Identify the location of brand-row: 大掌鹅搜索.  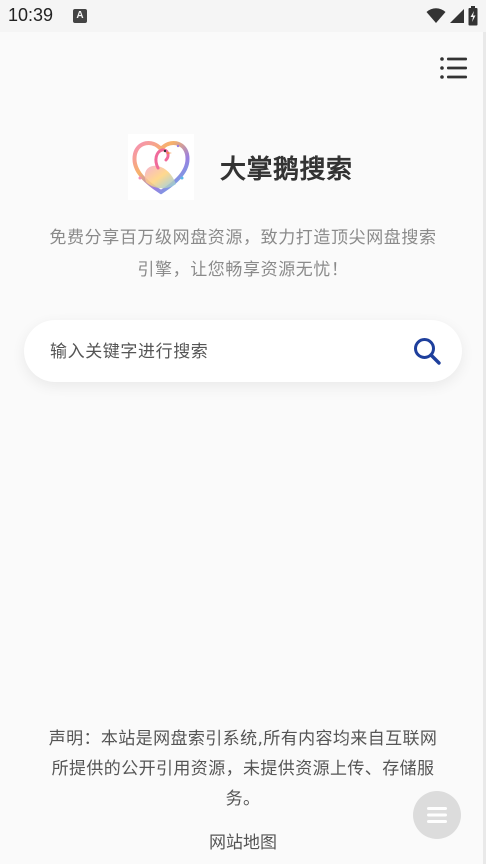
(243, 167).